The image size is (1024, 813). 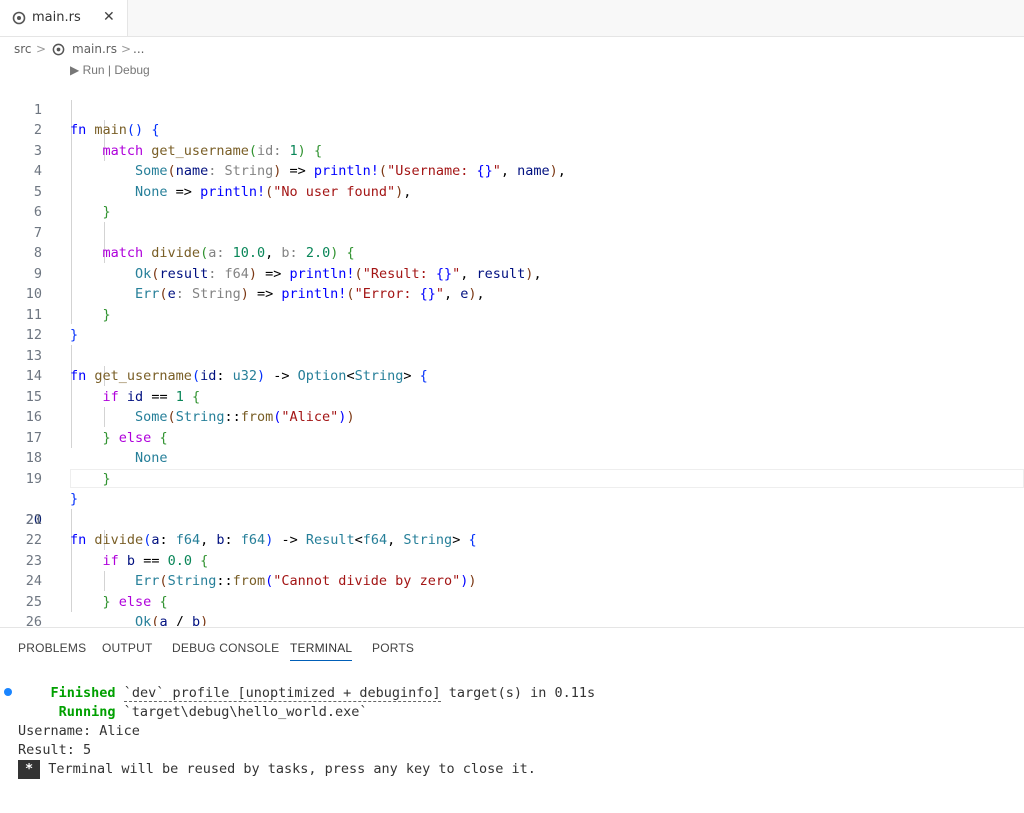 What do you see at coordinates (55, 750) in the screenshot?
I see `terminal-line-output: Result: 5` at bounding box center [55, 750].